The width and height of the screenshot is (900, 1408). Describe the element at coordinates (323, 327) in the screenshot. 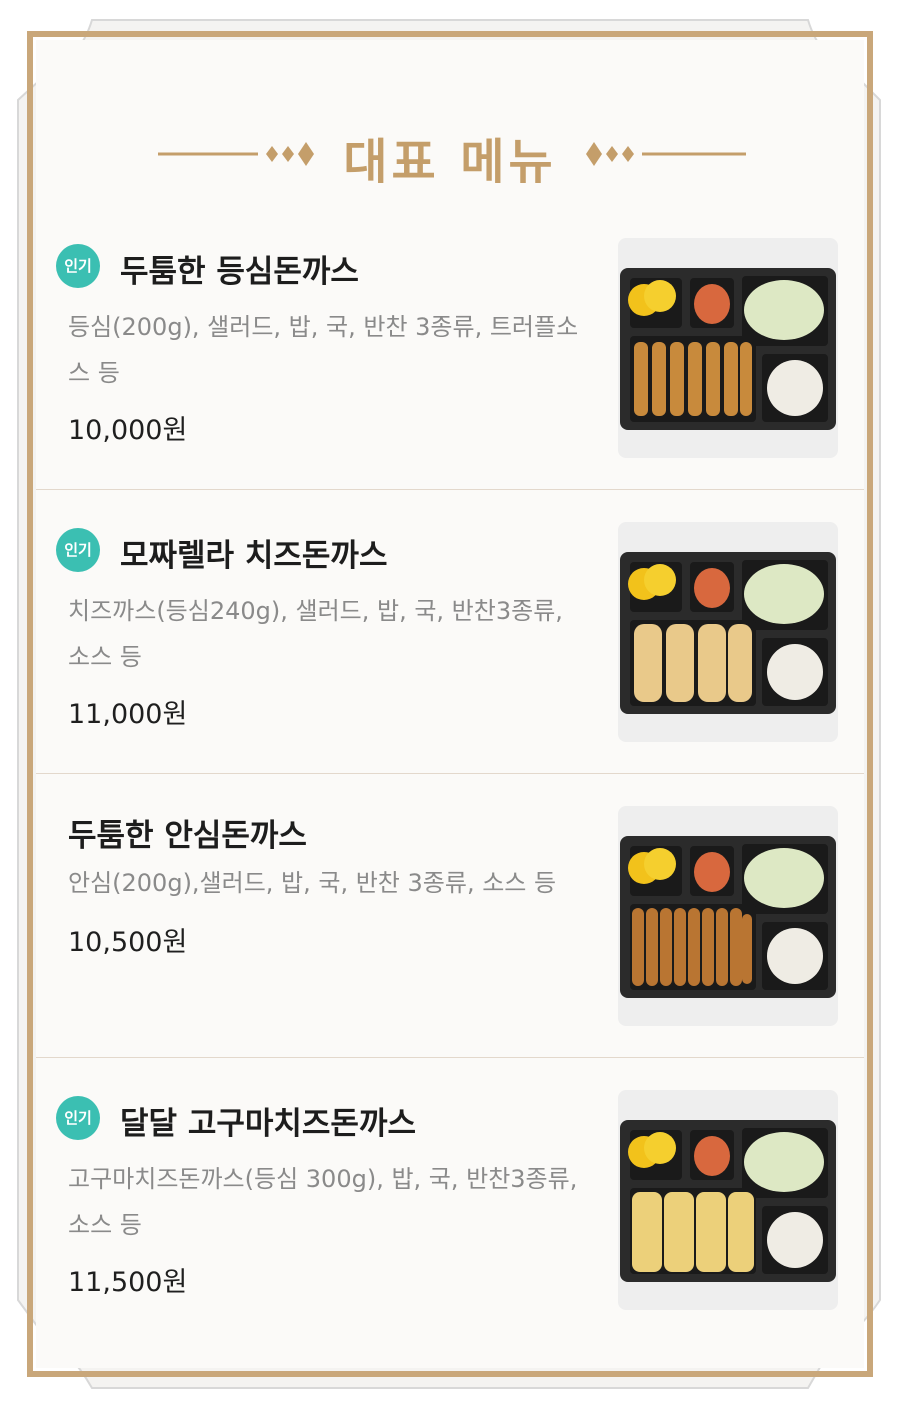

I see `description-line: 등심(200g), 샐러드, 밥, 국, 반찬 3종류, 트러플소` at that location.